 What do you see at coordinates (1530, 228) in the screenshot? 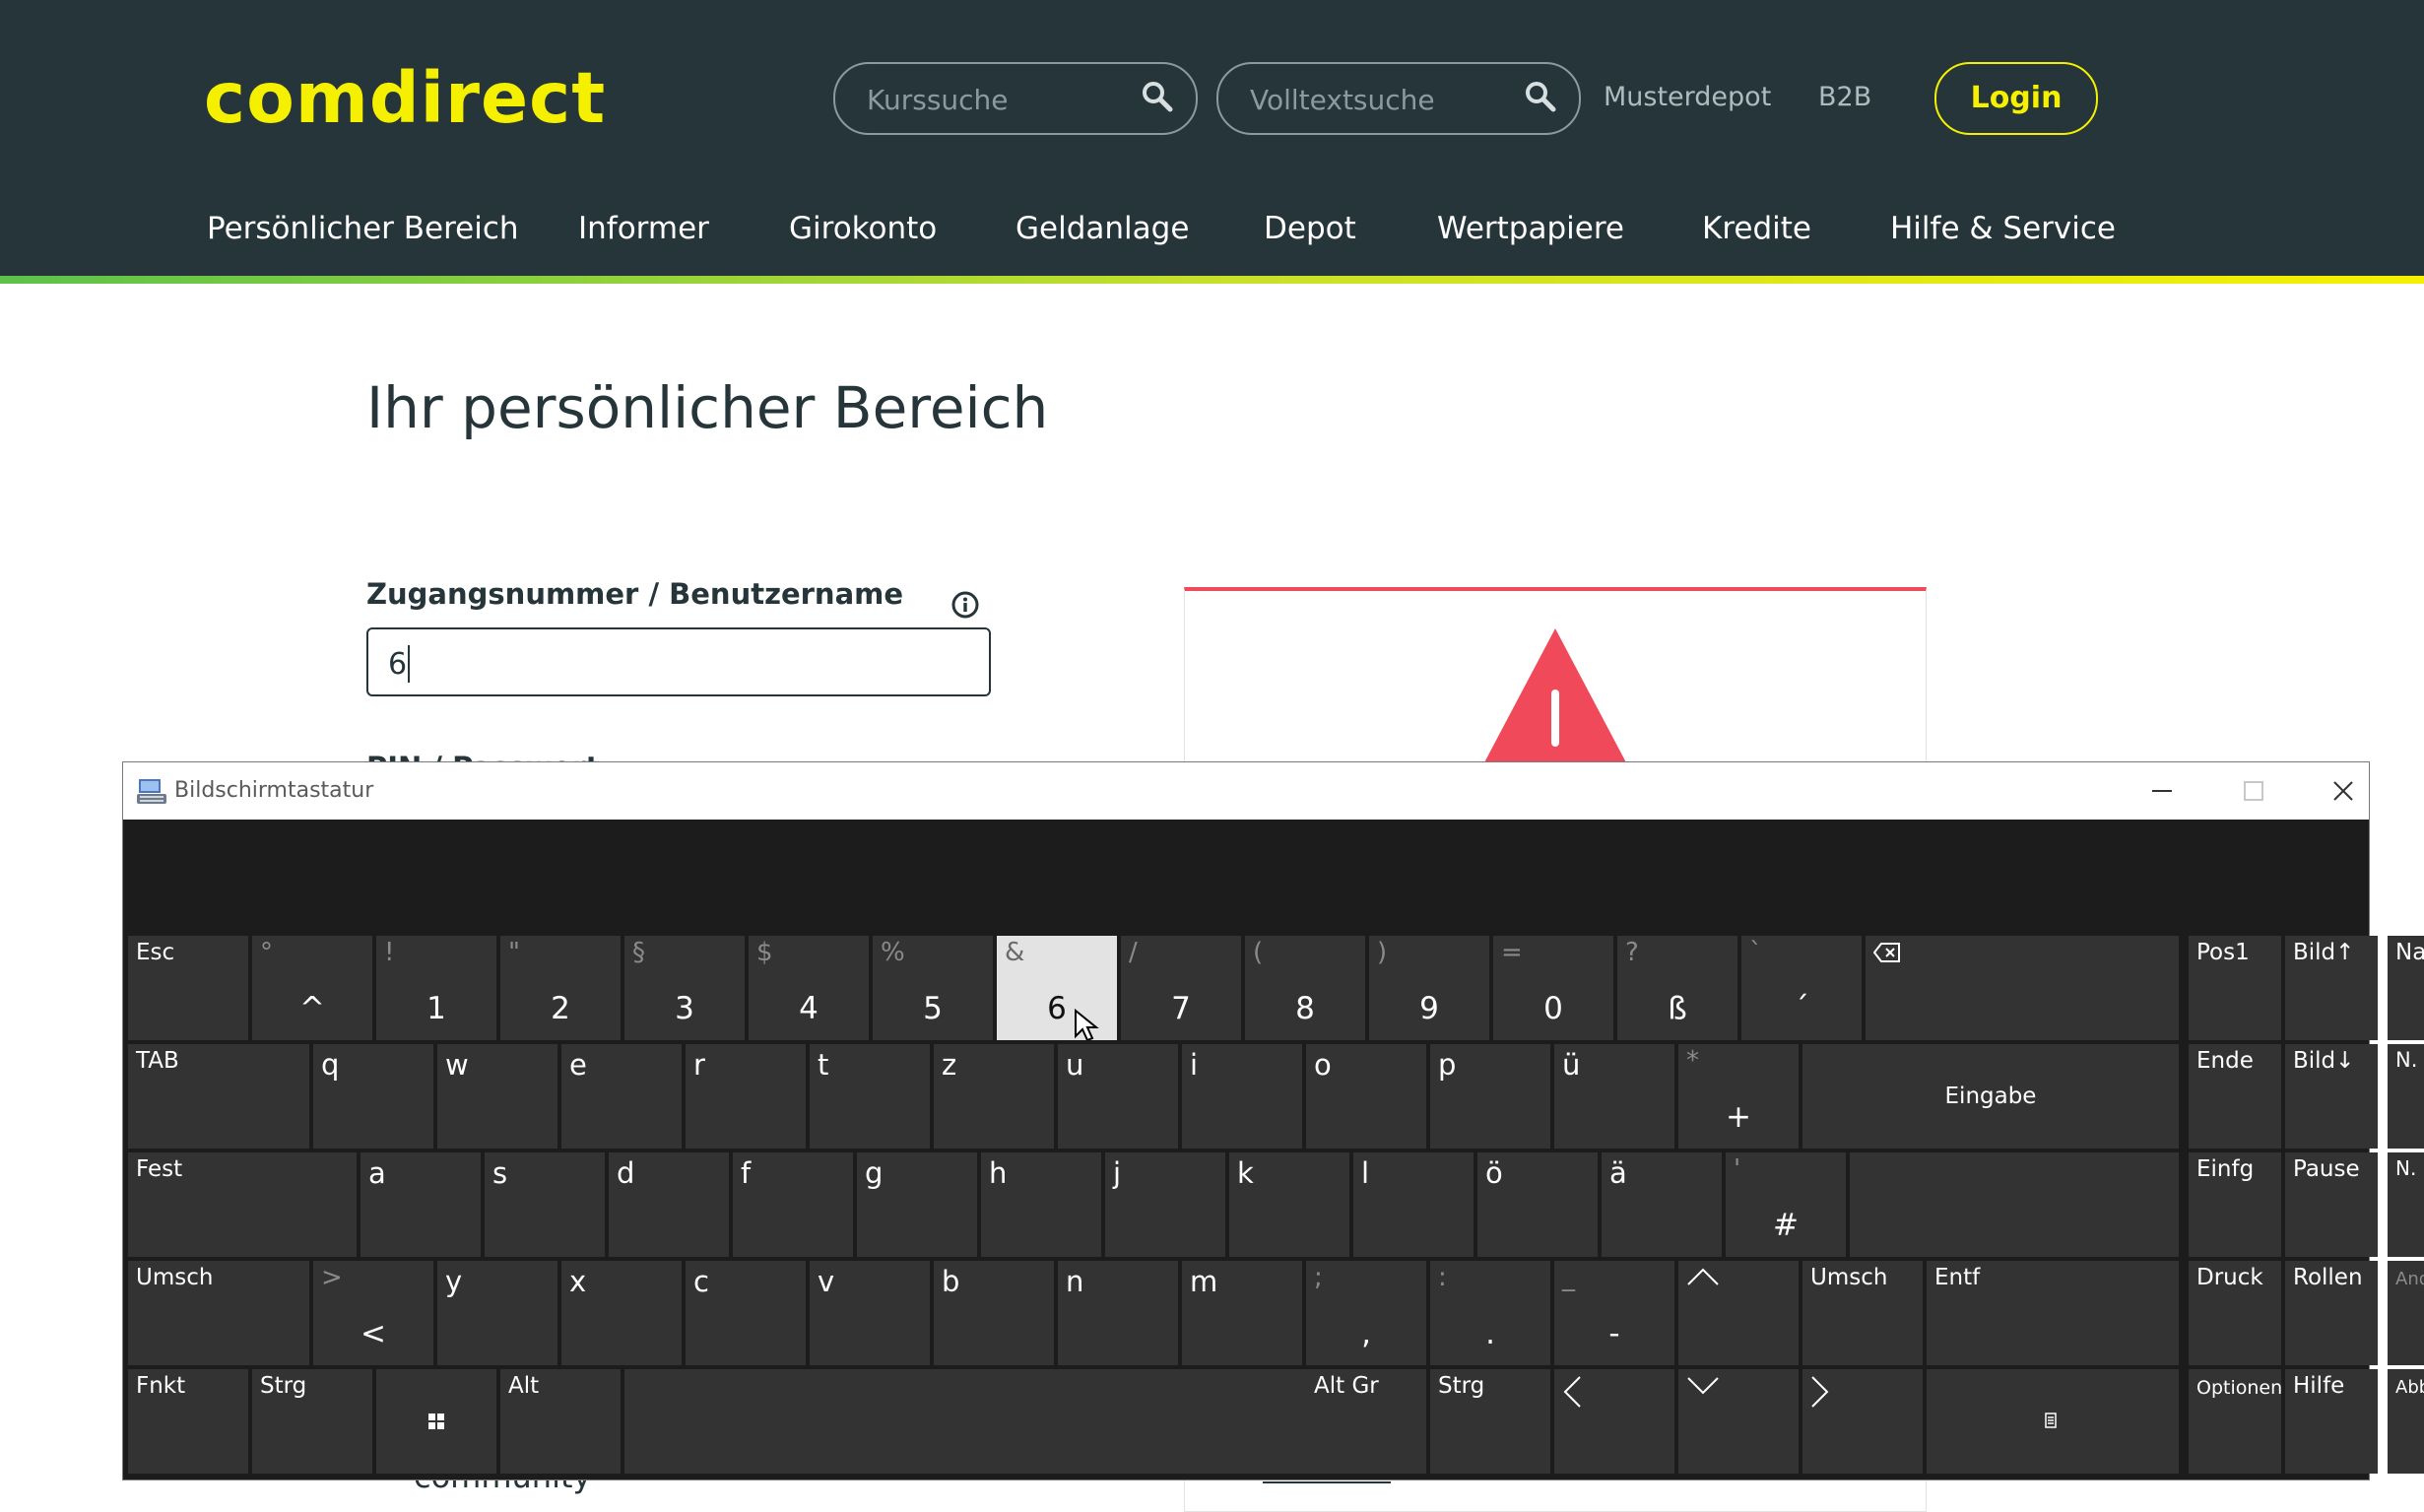
I see `nav-wertpapiere: Wertpapiere` at bounding box center [1530, 228].